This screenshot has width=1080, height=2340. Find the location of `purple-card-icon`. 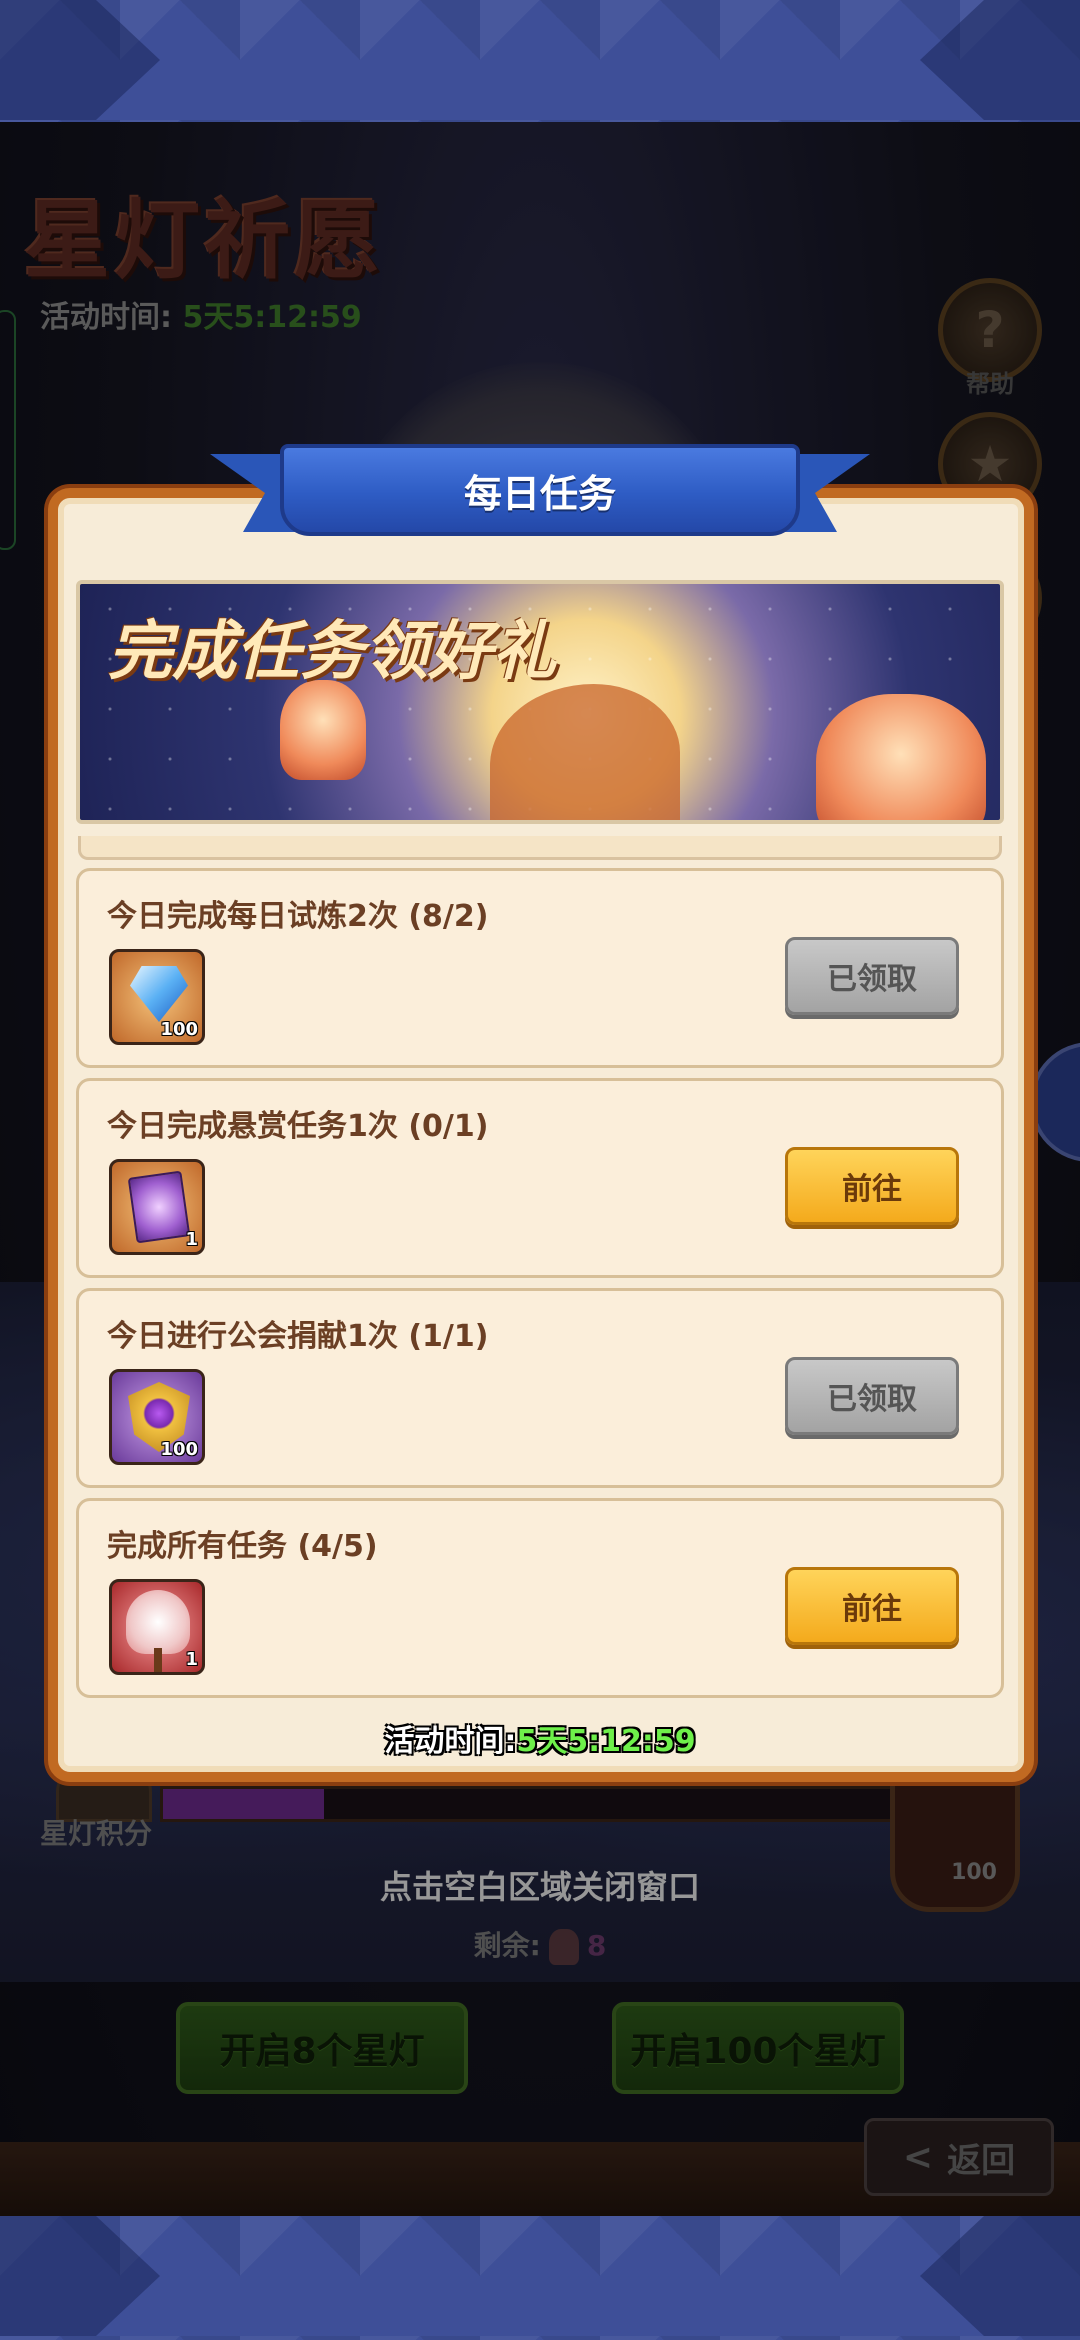

purple-card-icon is located at coordinates (159, 1207).